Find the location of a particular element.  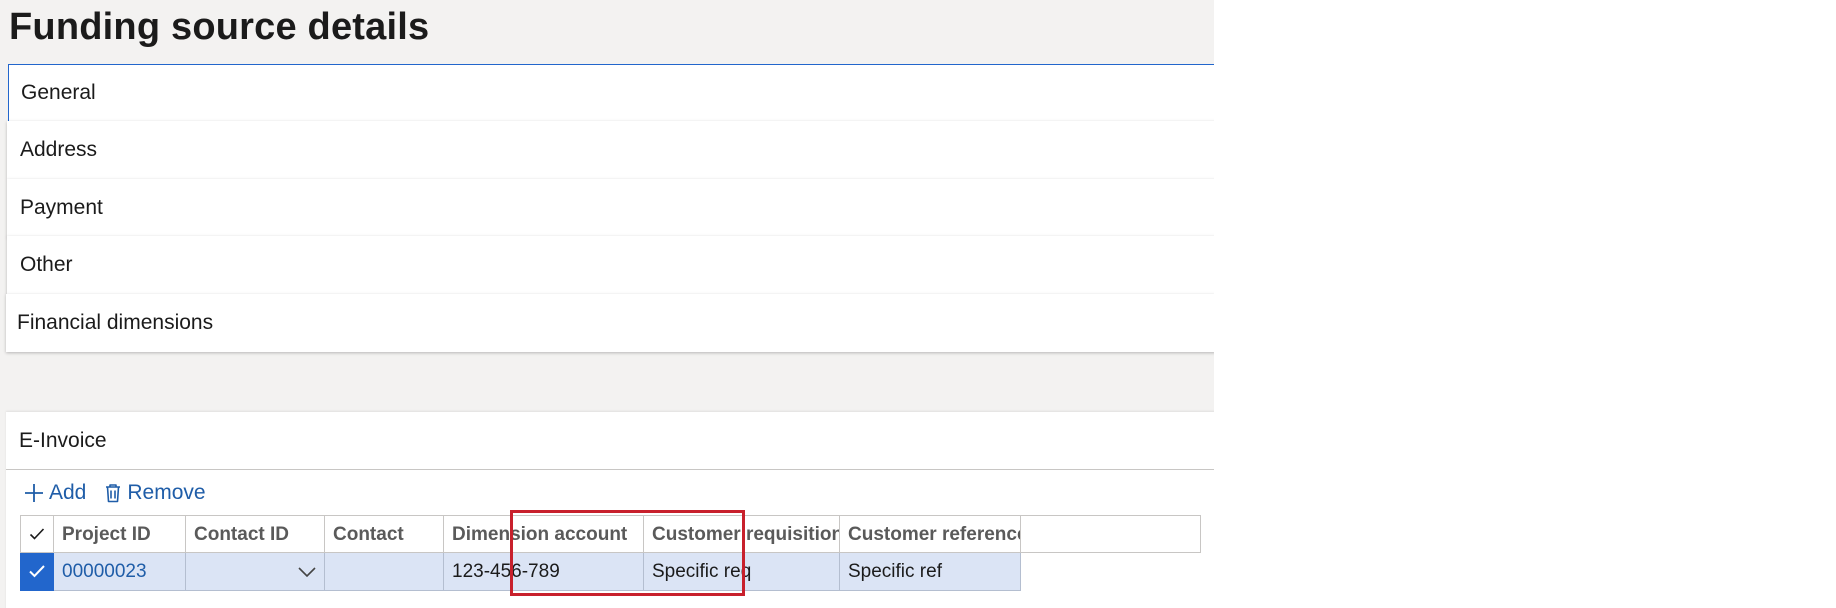

row-select-checkbox is located at coordinates (37, 571).